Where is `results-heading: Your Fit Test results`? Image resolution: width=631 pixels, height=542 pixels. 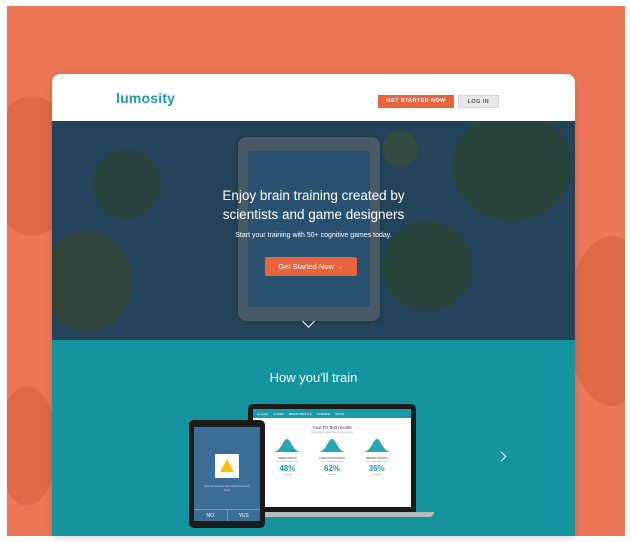
results-heading: Your Fit Test results is located at coordinates (332, 427).